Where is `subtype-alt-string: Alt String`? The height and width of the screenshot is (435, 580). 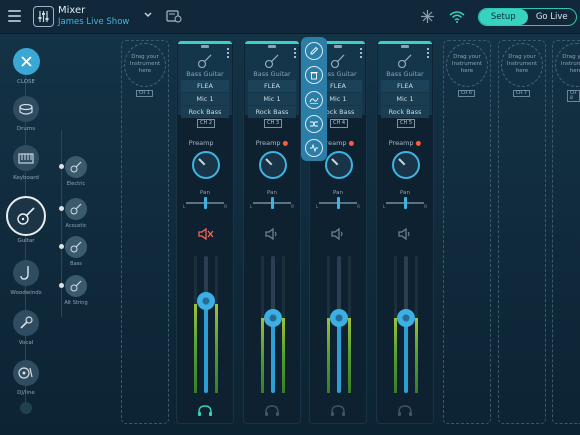 subtype-alt-string: Alt String is located at coordinates (76, 290).